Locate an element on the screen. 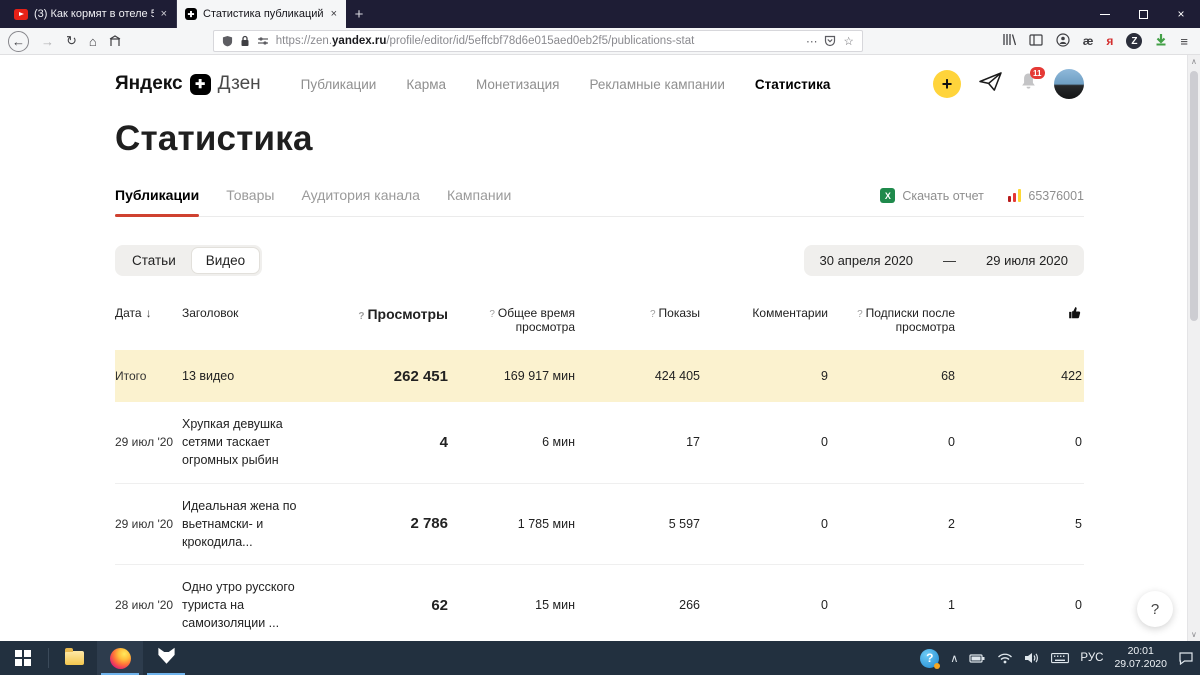  account-icon is located at coordinates (1063, 41).